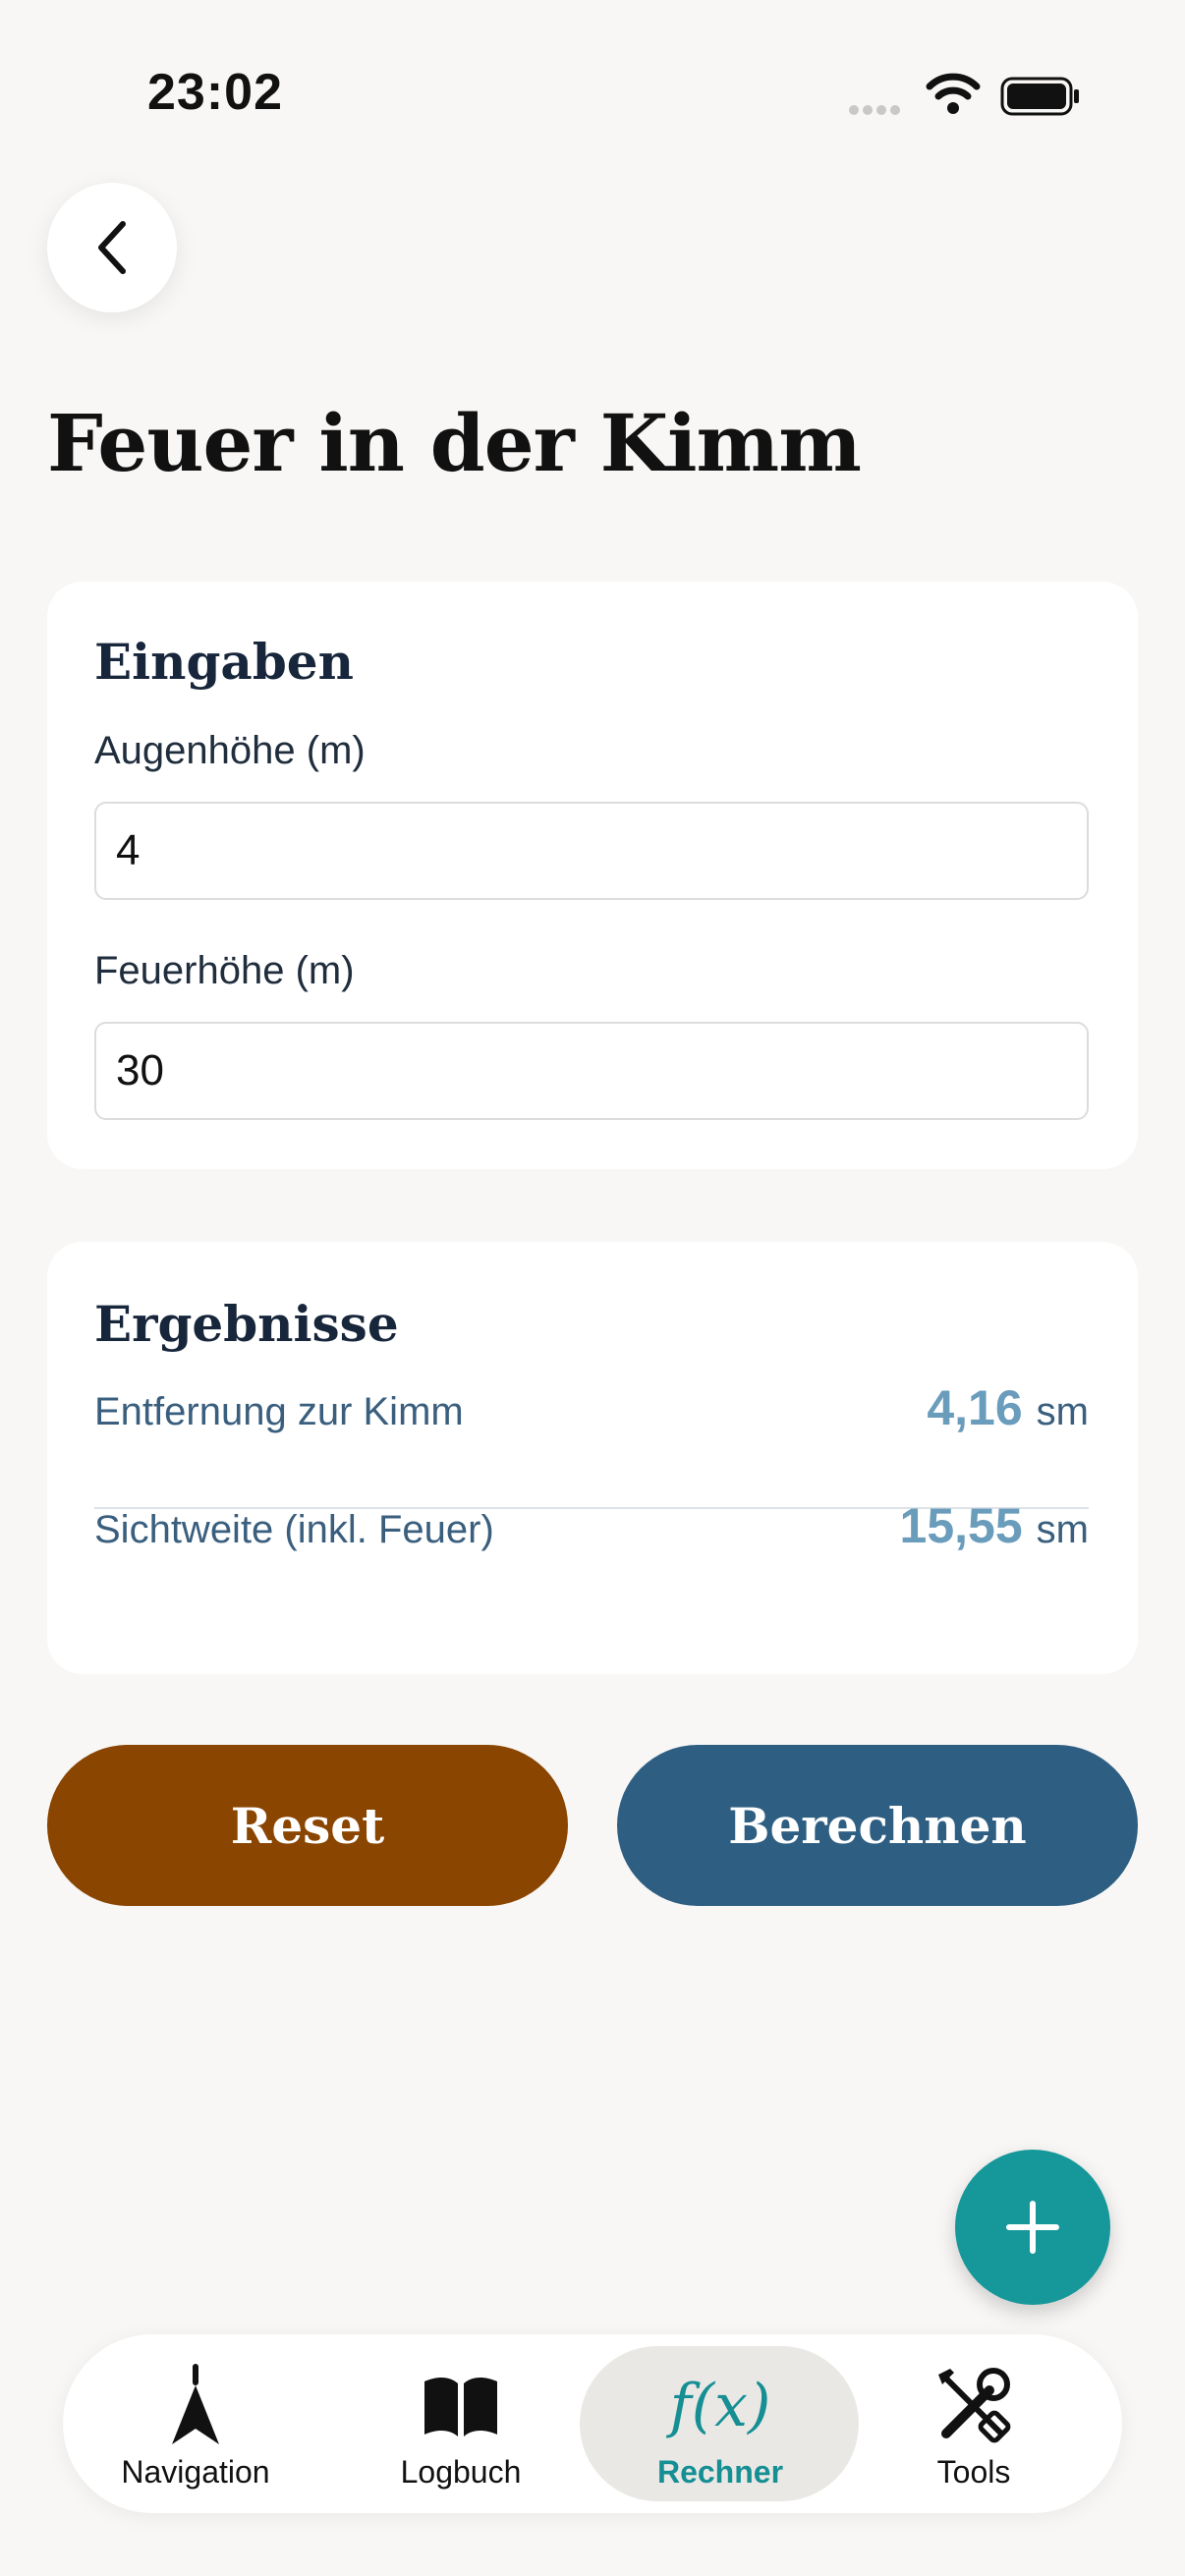  Describe the element at coordinates (961, 1525) in the screenshot. I see `result-value: 15,55` at that location.